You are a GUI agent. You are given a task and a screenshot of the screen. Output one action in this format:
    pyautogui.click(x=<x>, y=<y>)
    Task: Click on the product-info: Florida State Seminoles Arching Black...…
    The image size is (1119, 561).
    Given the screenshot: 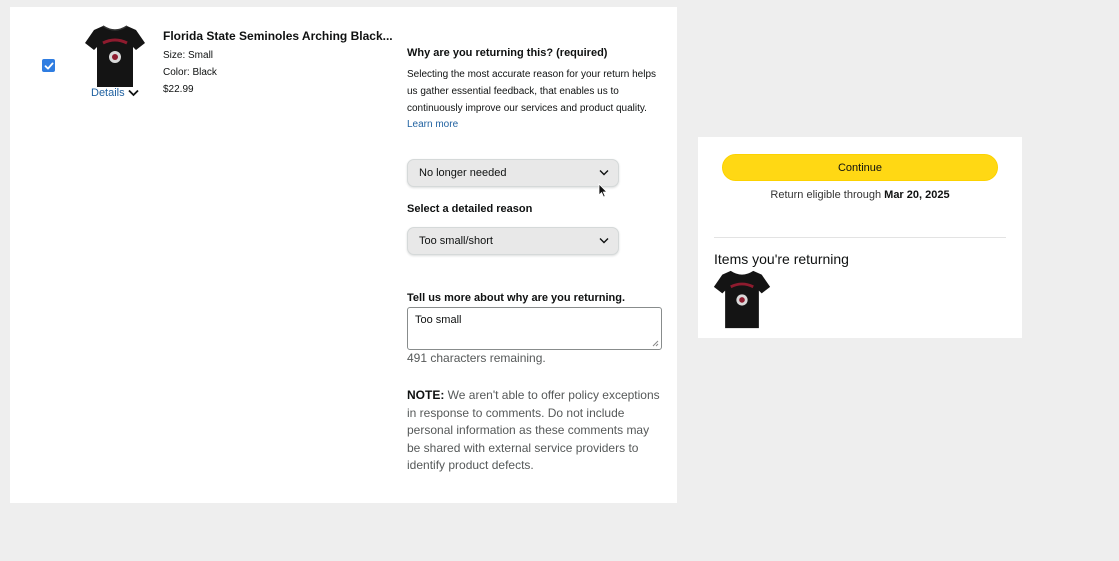 What is the action you would take?
    pyautogui.click(x=278, y=63)
    